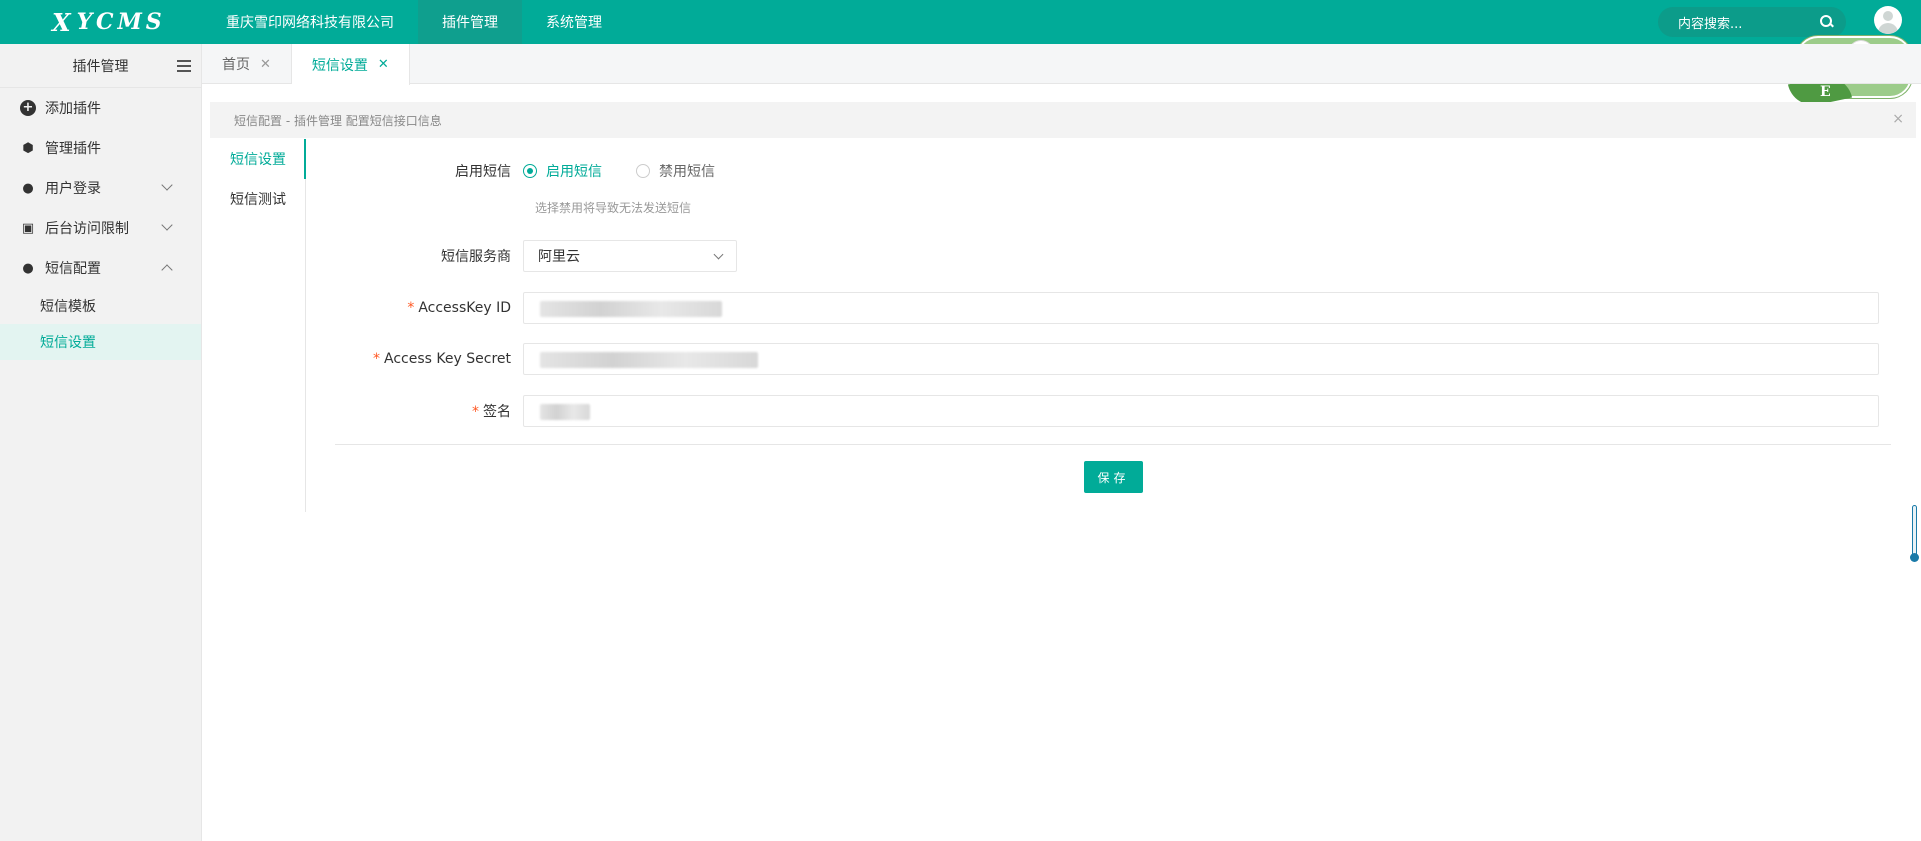 The image size is (1921, 841). Describe the element at coordinates (338, 120) in the screenshot. I see `breadcrumb-text: 短信配置 - 插件管理 配置短信接口信息` at that location.